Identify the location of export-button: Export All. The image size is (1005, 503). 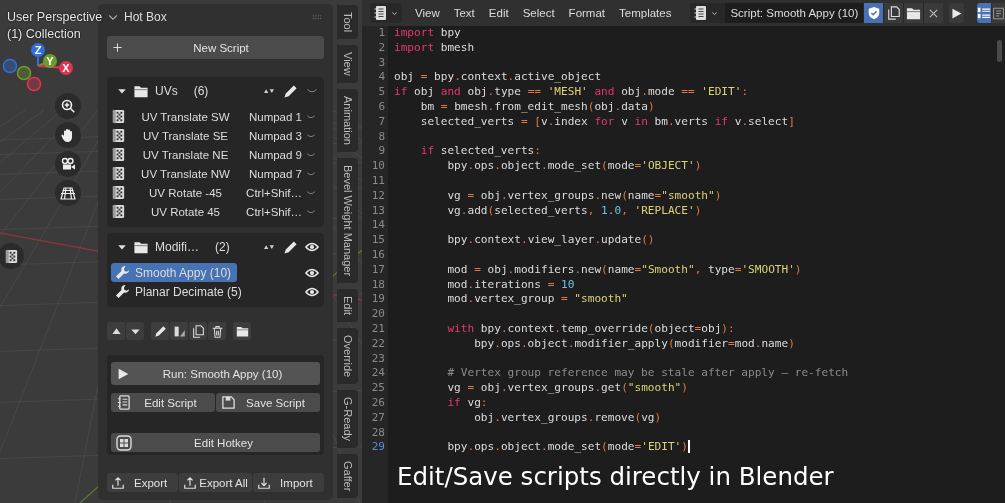
(215, 482).